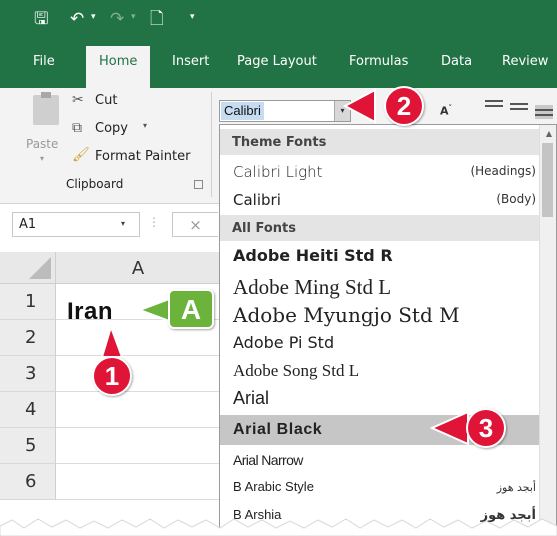 This screenshot has height=536, width=557. What do you see at coordinates (28, 374) in the screenshot?
I see `row-header-3: 3` at bounding box center [28, 374].